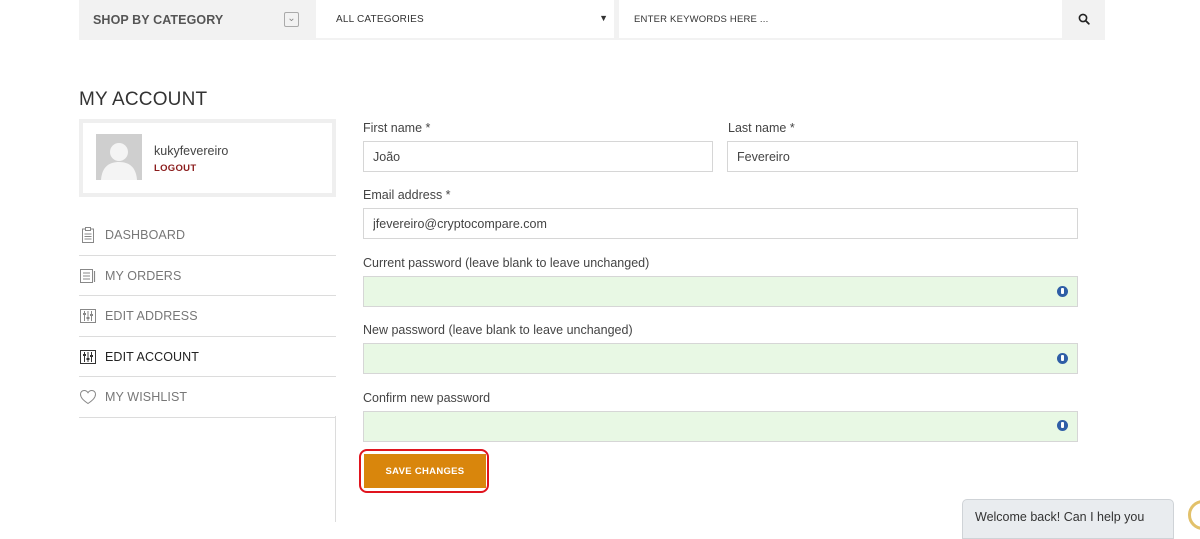 The height and width of the screenshot is (539, 1200). What do you see at coordinates (175, 168) in the screenshot?
I see `logout-link: LOGOUT` at bounding box center [175, 168].